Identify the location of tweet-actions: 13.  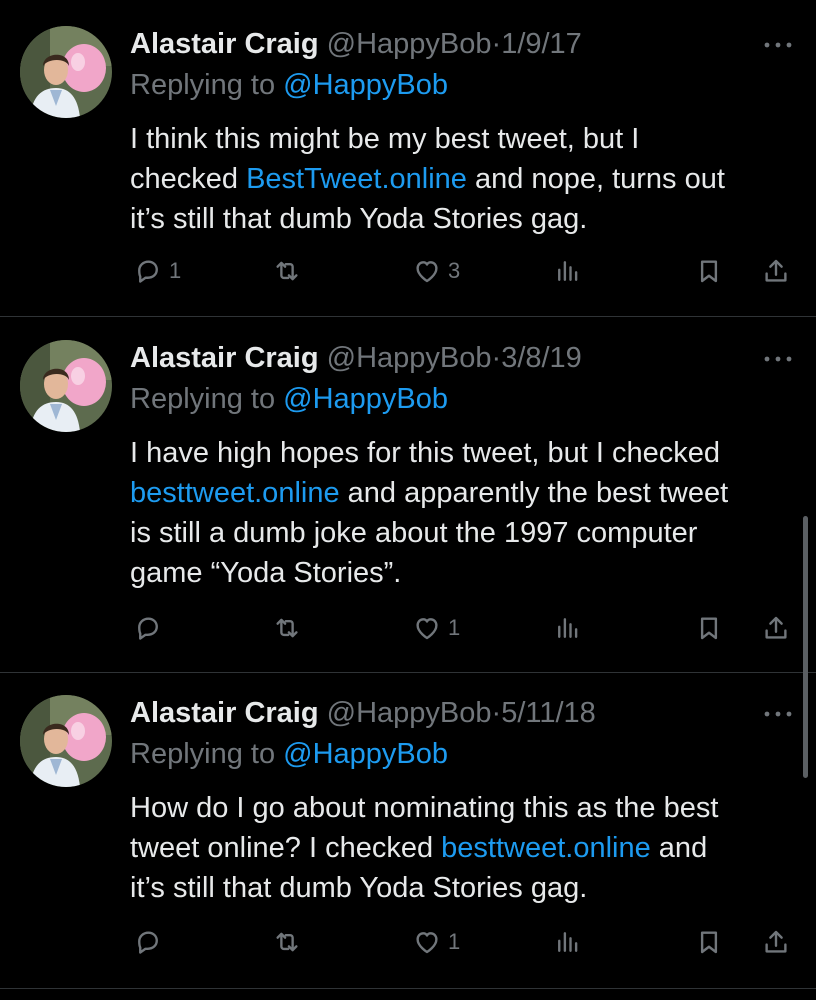
(408, 271).